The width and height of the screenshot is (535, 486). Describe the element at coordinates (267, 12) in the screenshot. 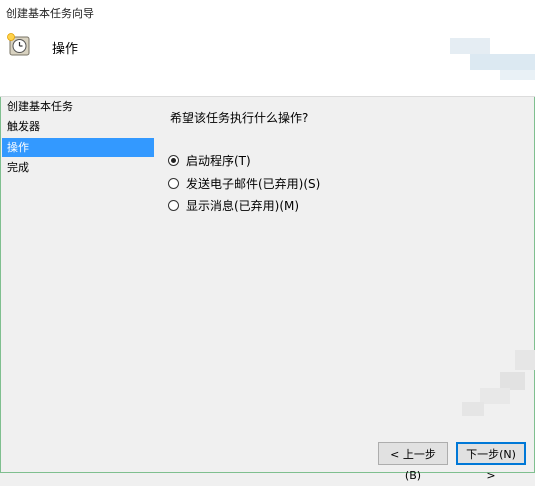

I see `title-bar: 创建基本任务向导` at that location.